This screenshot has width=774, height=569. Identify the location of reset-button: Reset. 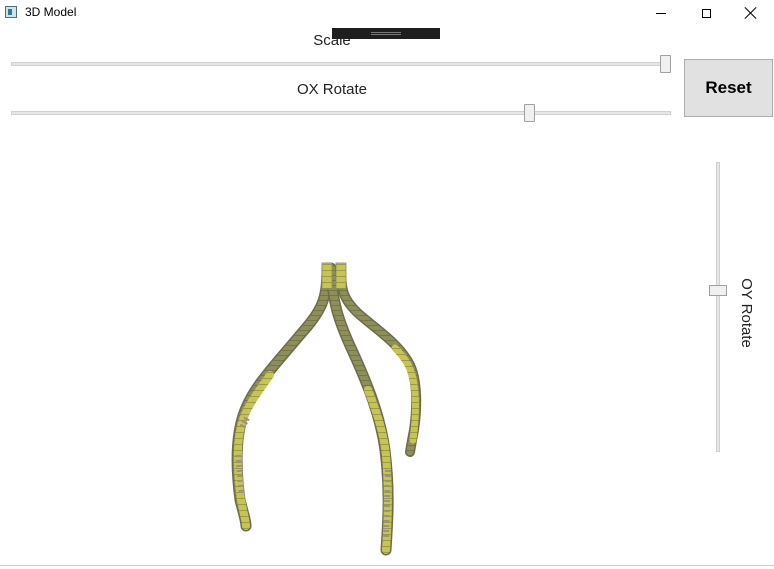
(728, 88).